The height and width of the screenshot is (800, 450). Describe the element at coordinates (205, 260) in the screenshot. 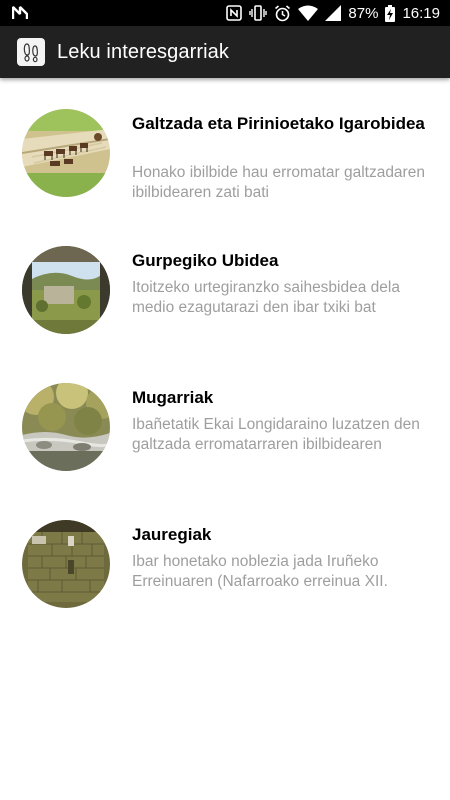

I see `item-title: Gurpegiko Ubidea` at that location.